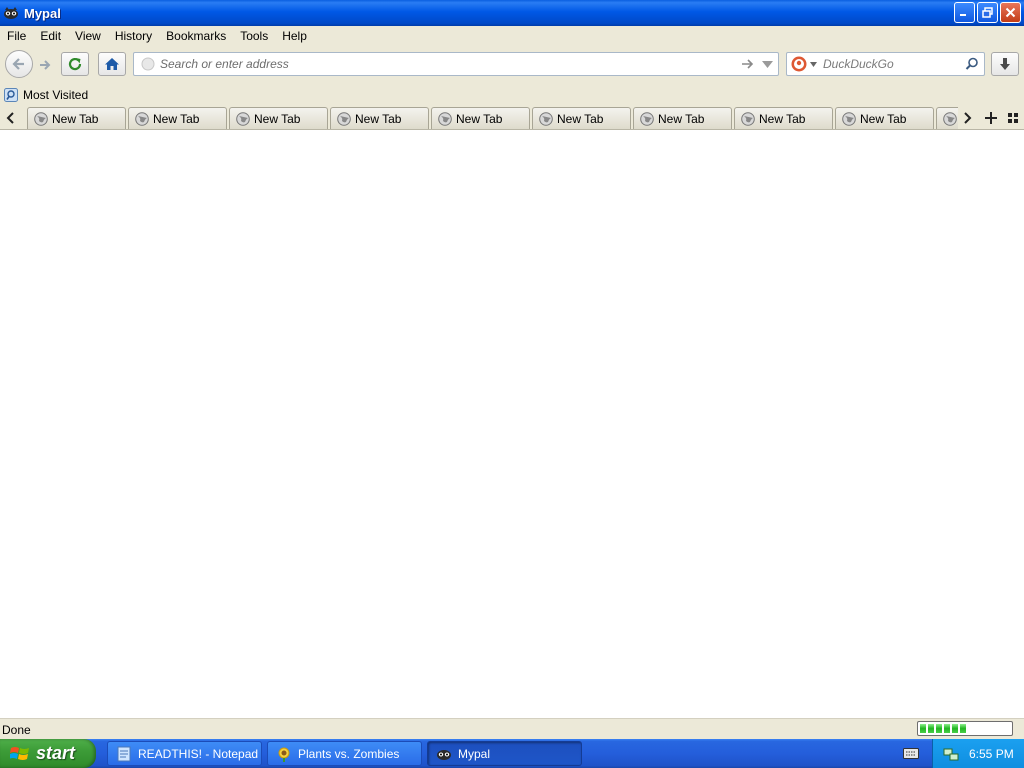  Describe the element at coordinates (947, 118) in the screenshot. I see `tab` at that location.